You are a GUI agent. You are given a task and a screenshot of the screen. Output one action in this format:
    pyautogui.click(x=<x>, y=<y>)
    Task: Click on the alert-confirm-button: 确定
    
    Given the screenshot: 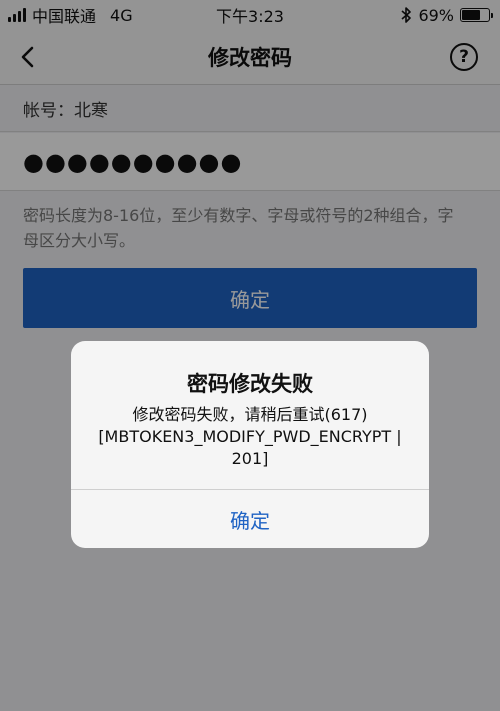 What is the action you would take?
    pyautogui.click(x=250, y=519)
    